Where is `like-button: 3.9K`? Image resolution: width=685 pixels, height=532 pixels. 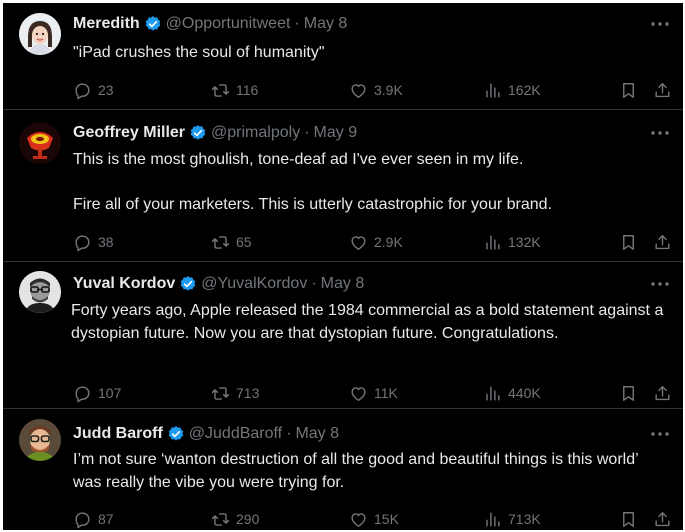 like-button: 3.9K is located at coordinates (376, 90).